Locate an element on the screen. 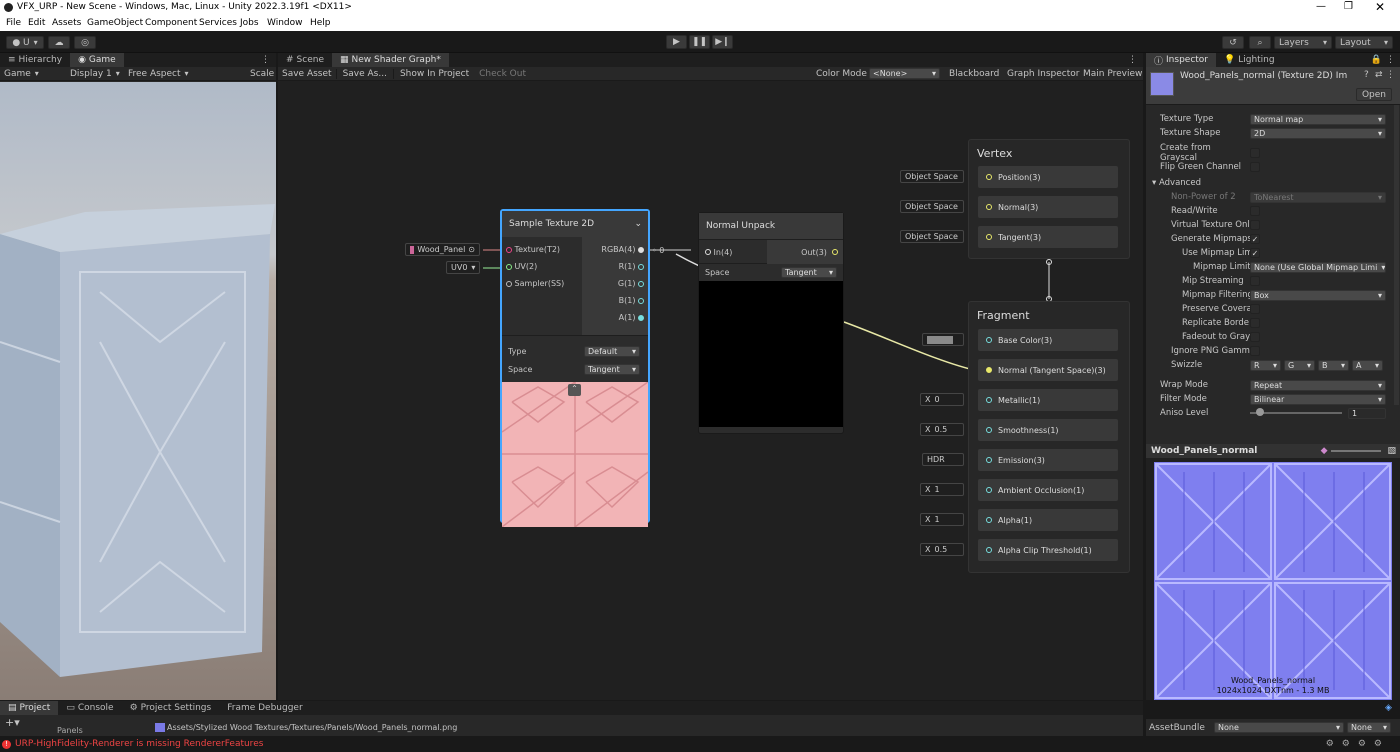 The height and width of the screenshot is (752, 1400). tab-scene: # Scene is located at coordinates (305, 60).